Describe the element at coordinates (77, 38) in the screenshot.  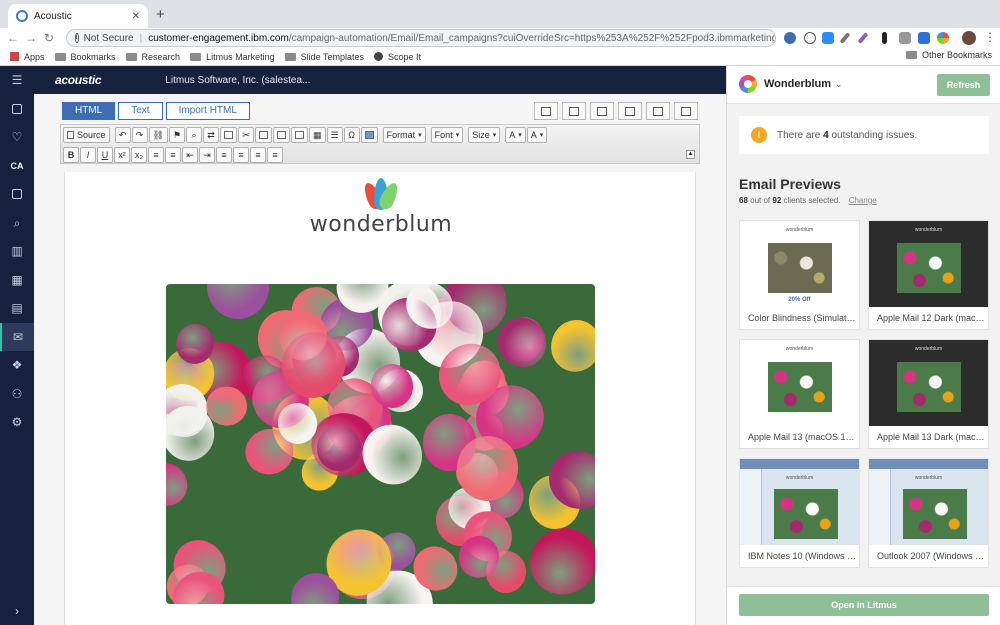
I see `info-icon: i` at that location.